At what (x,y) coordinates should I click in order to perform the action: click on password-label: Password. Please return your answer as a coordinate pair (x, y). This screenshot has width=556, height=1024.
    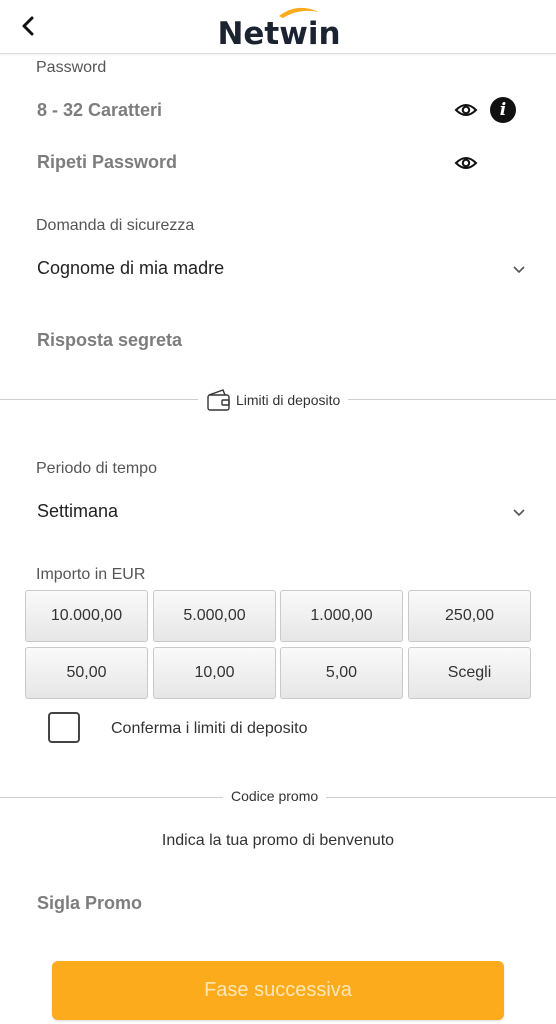
    Looking at the image, I should click on (71, 67).